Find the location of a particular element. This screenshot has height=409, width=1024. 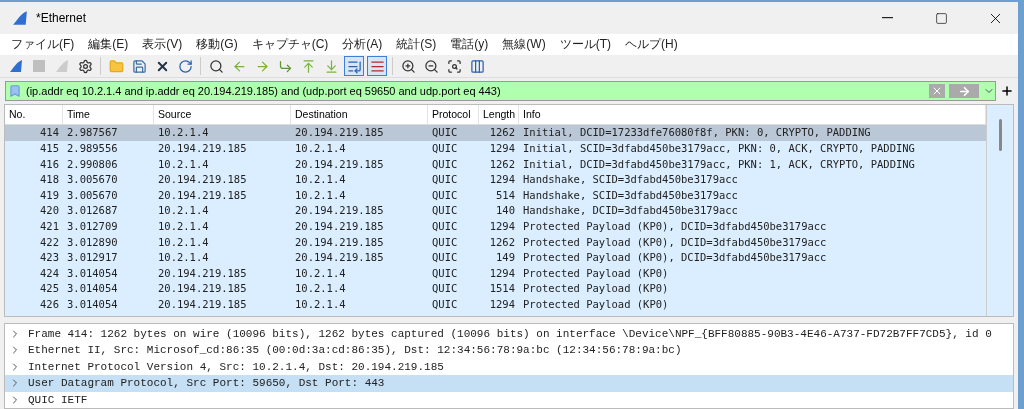

table-cell-text: 2.990806 is located at coordinates (92, 164).